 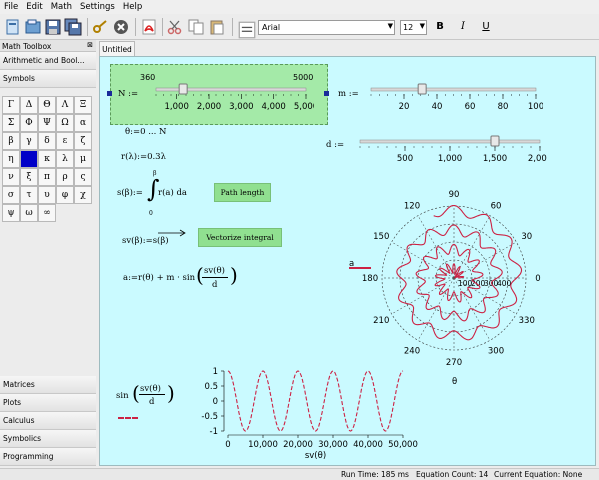 I want to click on slider-tick-label: 5,000, so click(x=304, y=107).